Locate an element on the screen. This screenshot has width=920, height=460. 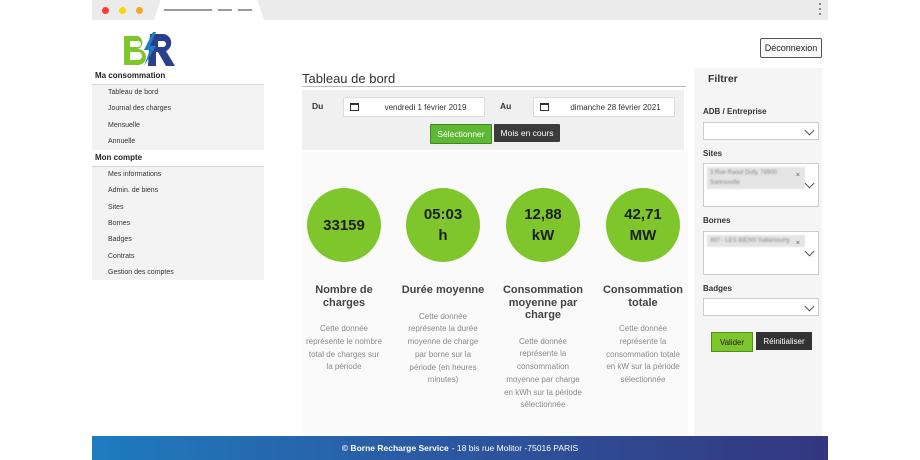
footer-brand: © Borne Recharge Service is located at coordinates (395, 448).